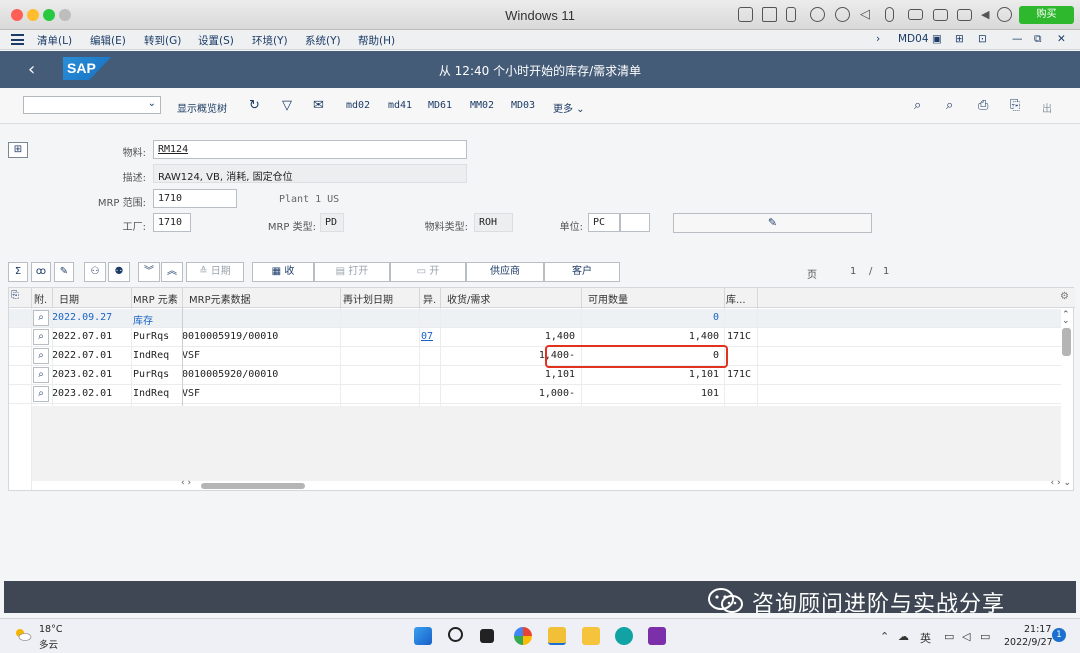 Image resolution: width=1080 pixels, height=653 pixels. I want to click on people-icon: ⚇, so click(95, 272).